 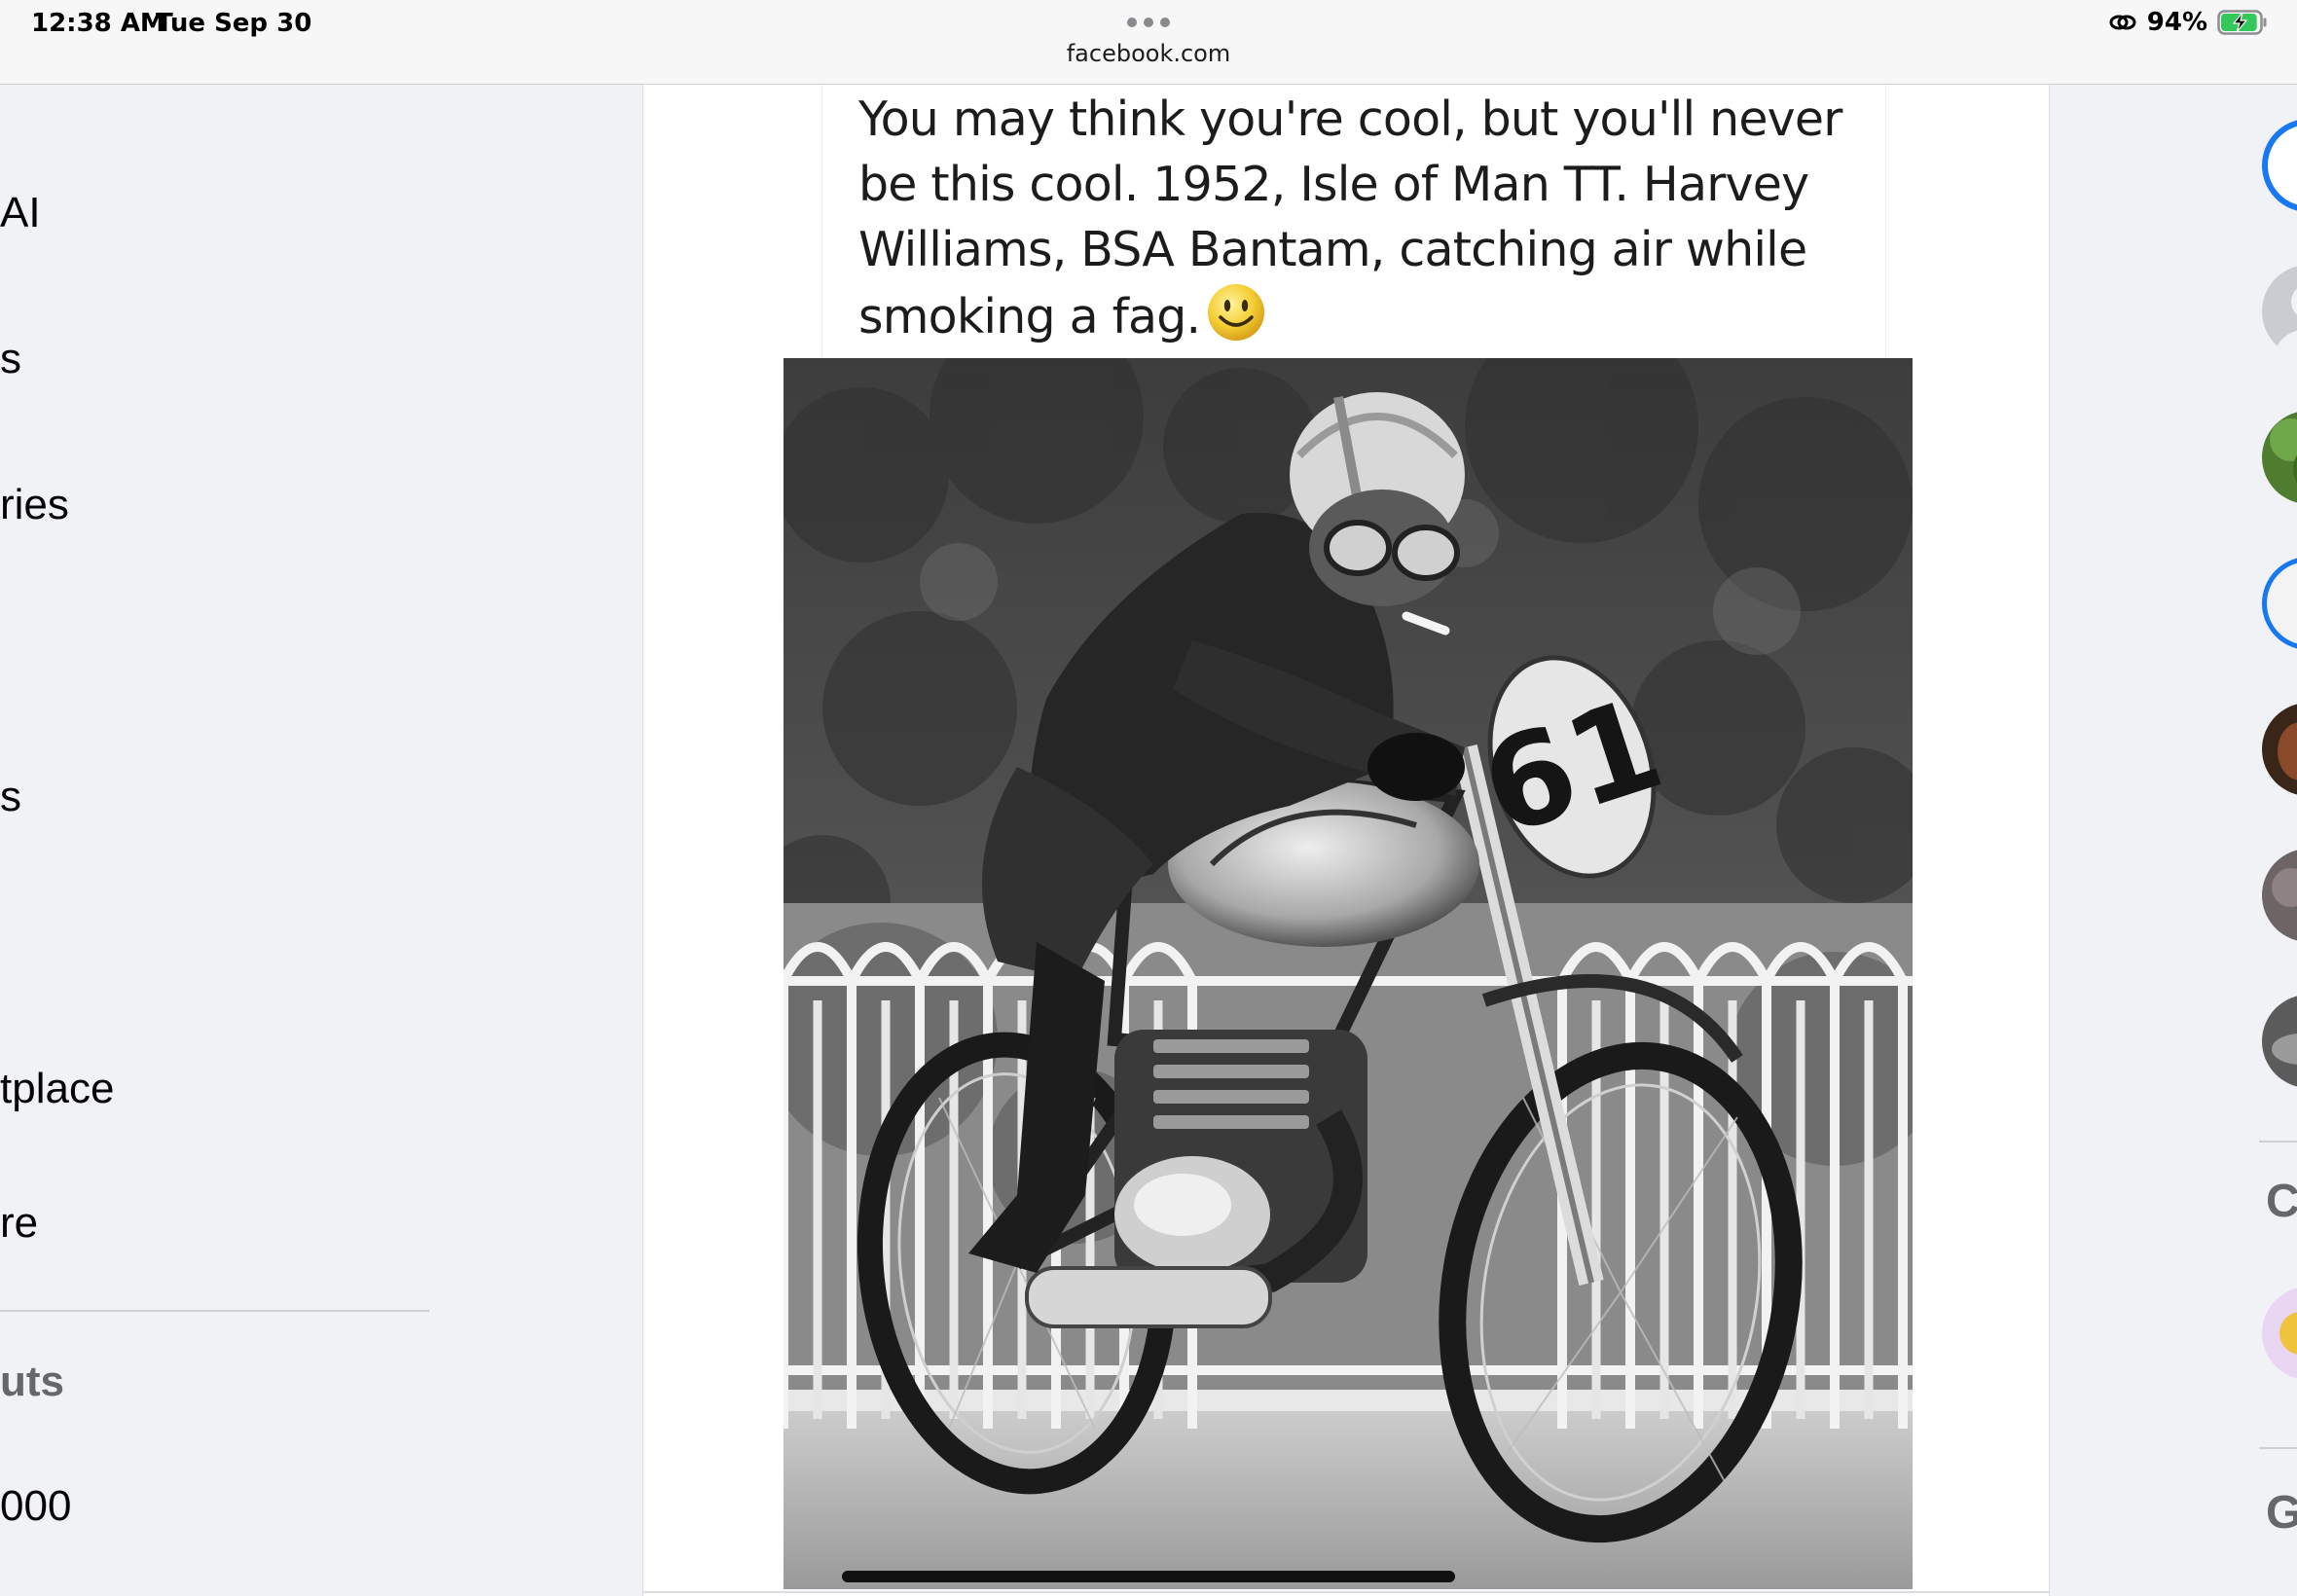 I want to click on home-indicator, so click(x=1148, y=1576).